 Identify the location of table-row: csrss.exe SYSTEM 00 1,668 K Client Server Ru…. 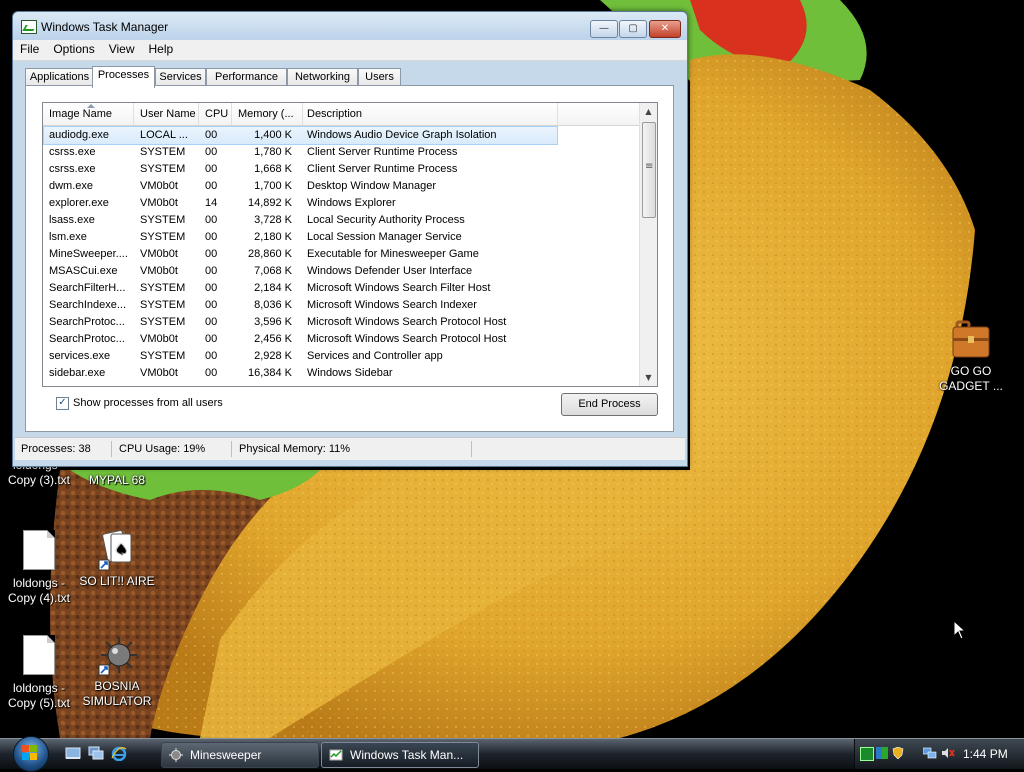
(341, 169).